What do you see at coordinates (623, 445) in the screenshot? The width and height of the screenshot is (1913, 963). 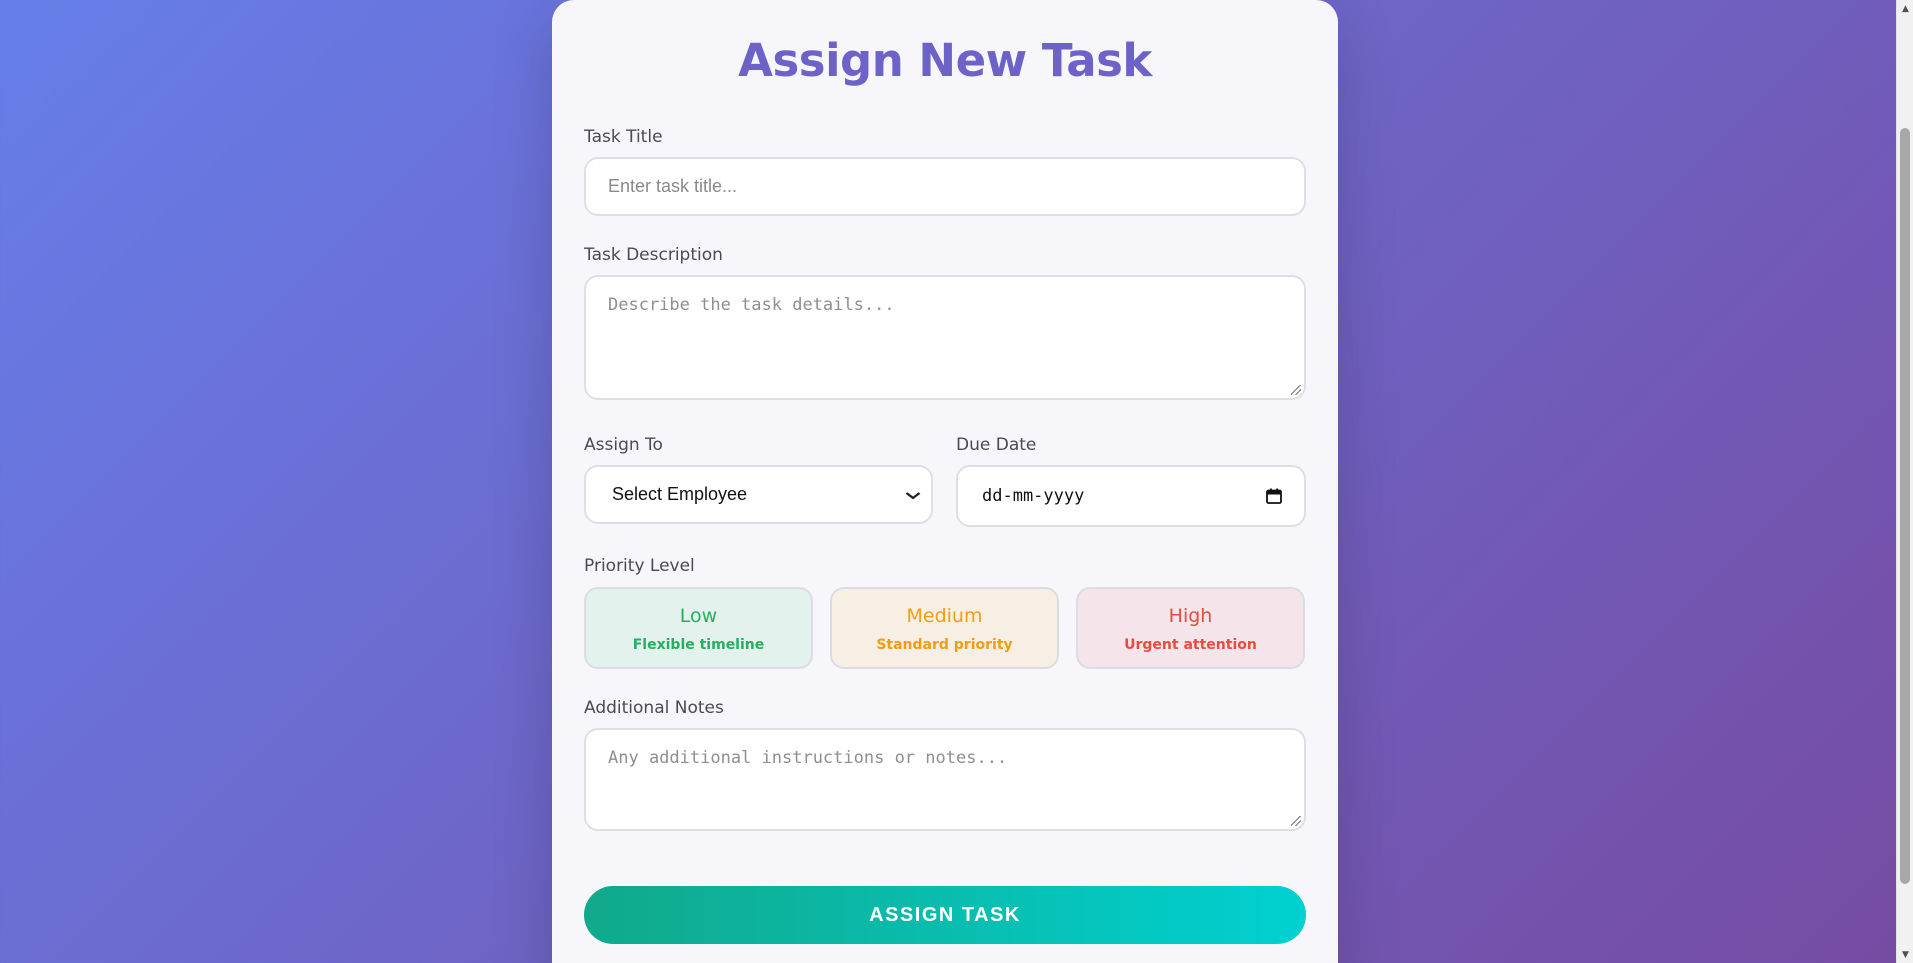 I see `assign-to-label: Assign To` at bounding box center [623, 445].